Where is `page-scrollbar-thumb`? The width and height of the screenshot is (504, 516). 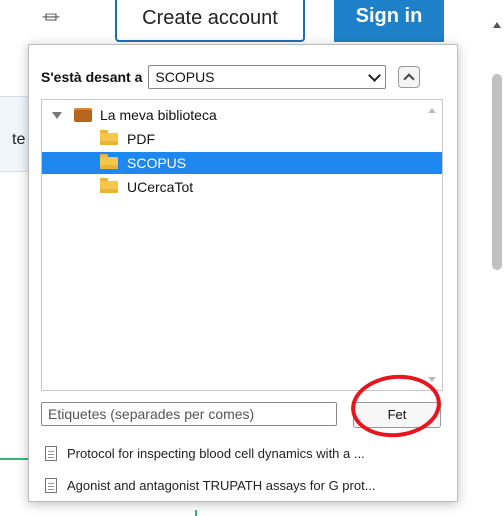 page-scrollbar-thumb is located at coordinates (497, 172).